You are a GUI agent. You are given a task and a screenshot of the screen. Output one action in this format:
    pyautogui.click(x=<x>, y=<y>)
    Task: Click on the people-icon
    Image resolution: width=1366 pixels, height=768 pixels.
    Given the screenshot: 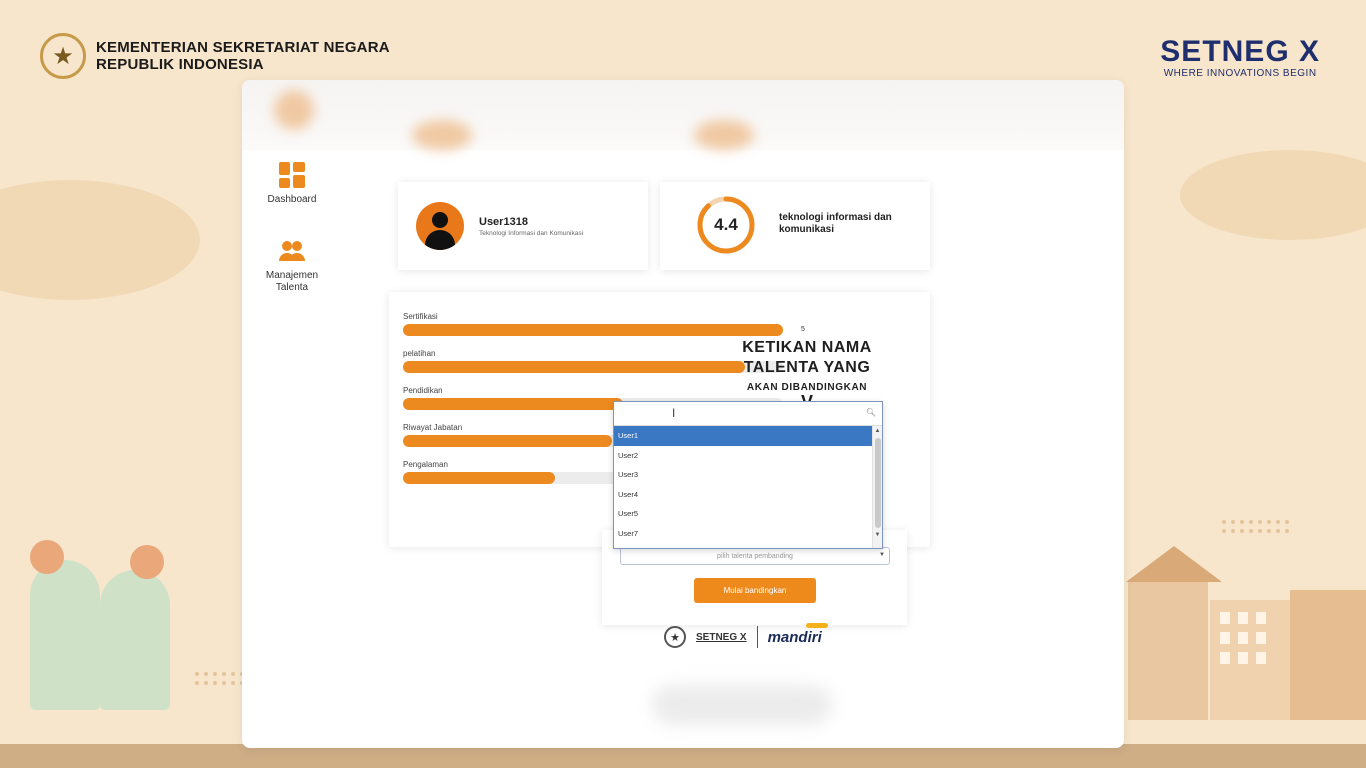 What is the action you would take?
    pyautogui.click(x=292, y=251)
    